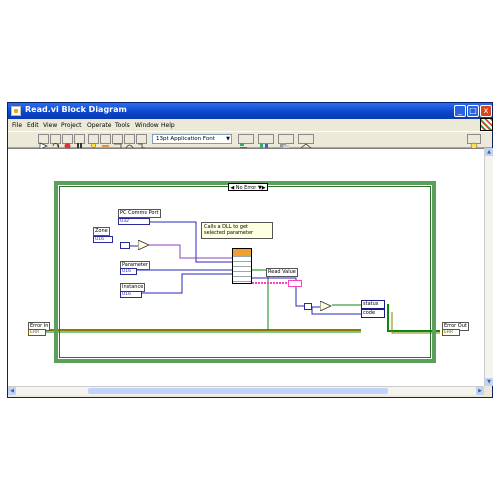  Describe the element at coordinates (125, 245) in the screenshot. I see `zone-constant` at that location.